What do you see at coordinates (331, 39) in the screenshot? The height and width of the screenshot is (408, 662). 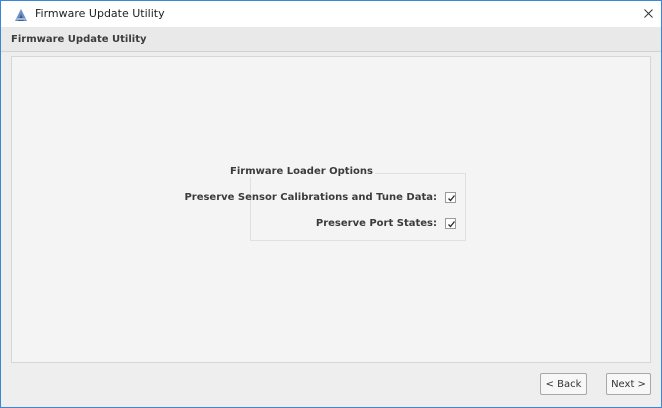 I see `page-header: Firmware Update Utility` at bounding box center [331, 39].